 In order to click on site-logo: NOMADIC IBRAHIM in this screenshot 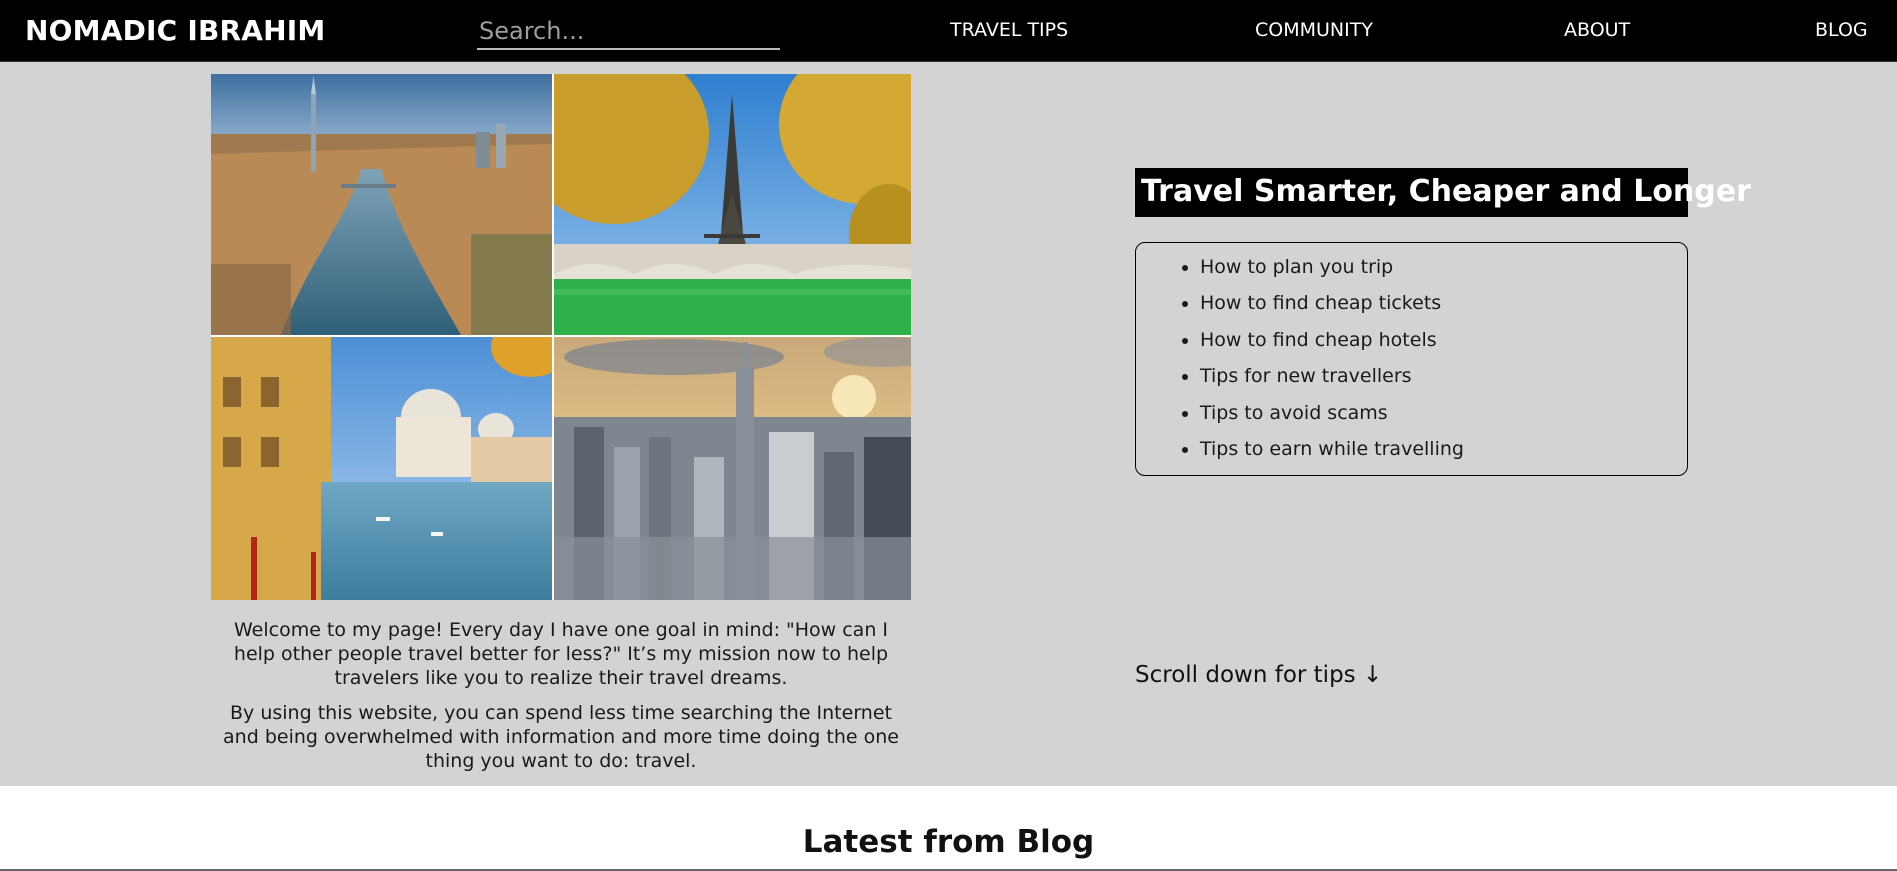, I will do `click(175, 30)`.